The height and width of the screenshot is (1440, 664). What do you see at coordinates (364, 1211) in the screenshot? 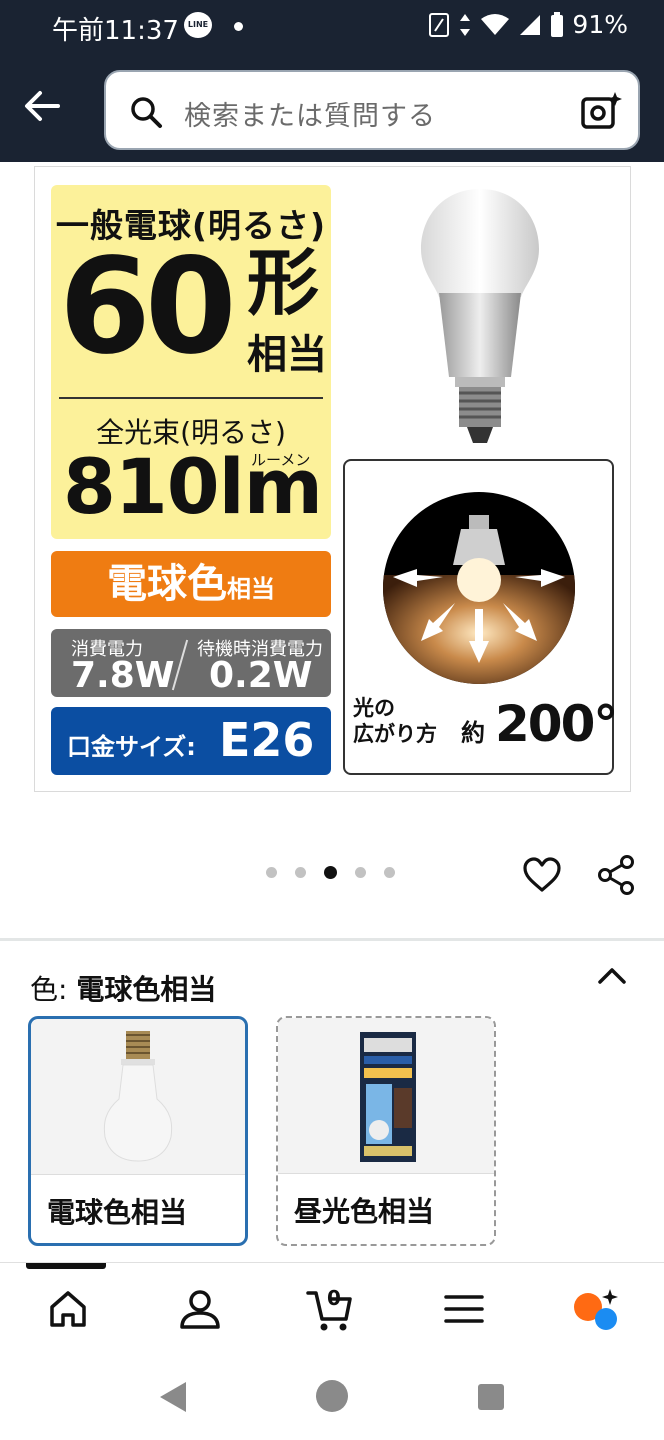
I see `option-label: 昼光色相当` at bounding box center [364, 1211].